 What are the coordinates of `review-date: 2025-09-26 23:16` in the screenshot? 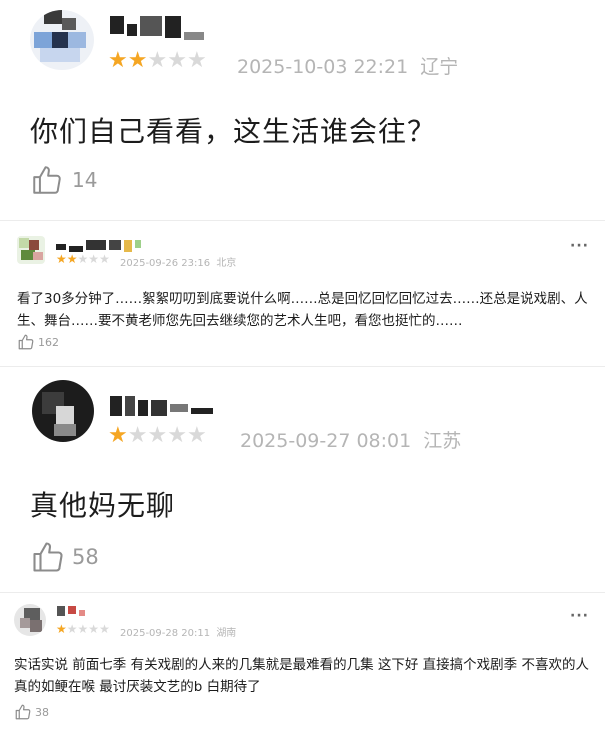 It's located at (165, 263).